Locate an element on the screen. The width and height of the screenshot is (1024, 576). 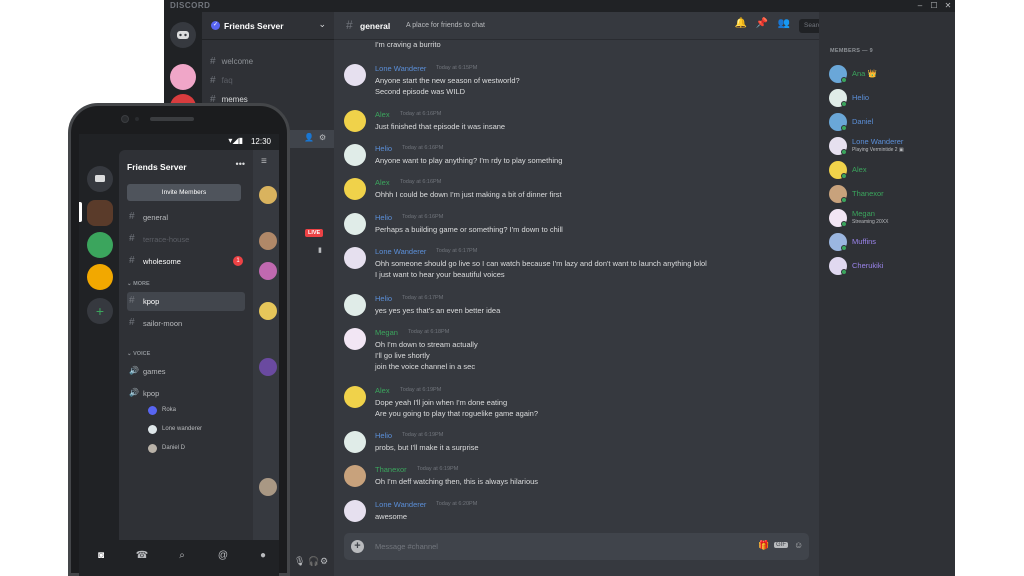
member-item: Thanexor is located at coordinates (889, 195).